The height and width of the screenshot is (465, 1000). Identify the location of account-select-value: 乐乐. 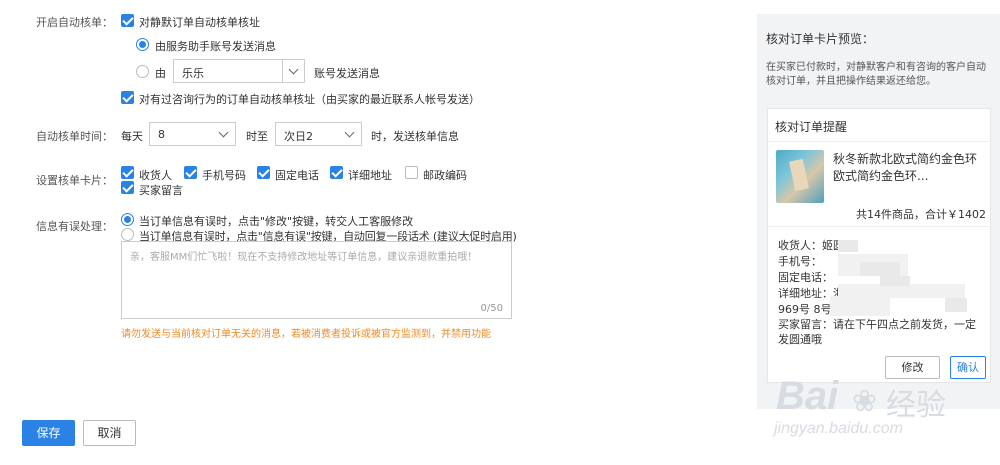
(193, 73).